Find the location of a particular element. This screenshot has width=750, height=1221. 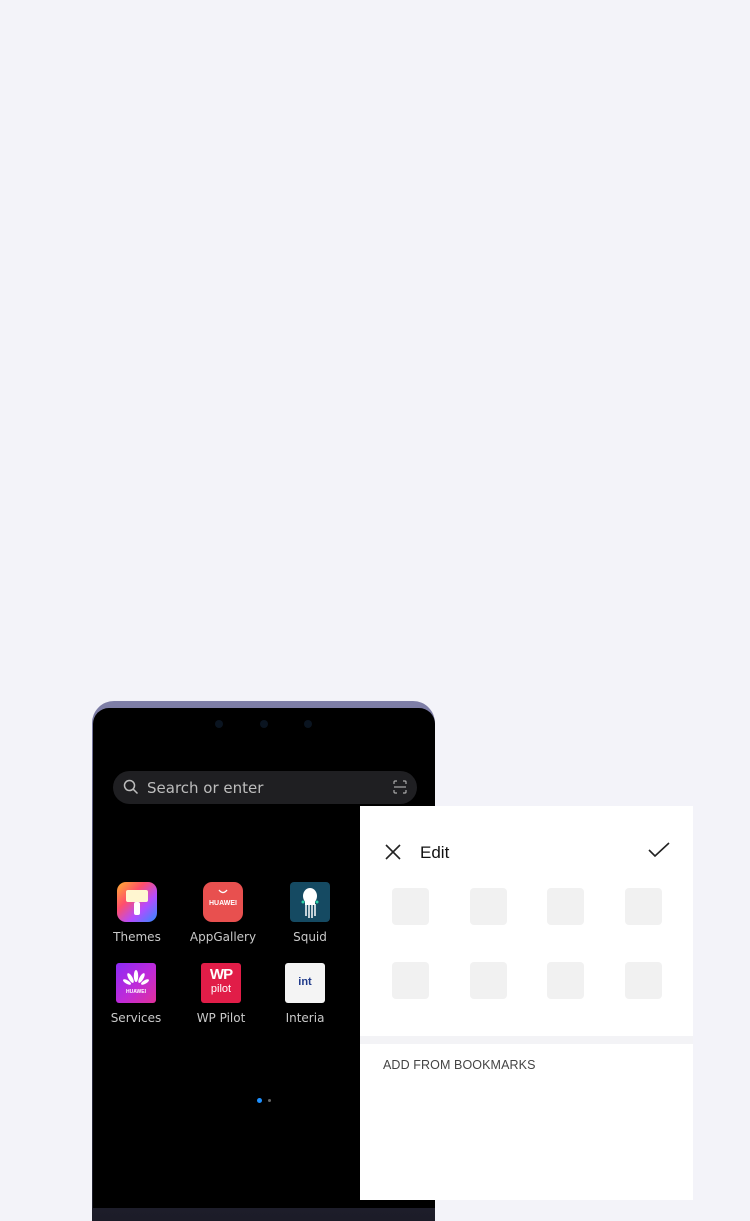

section-divider is located at coordinates (526, 1040).